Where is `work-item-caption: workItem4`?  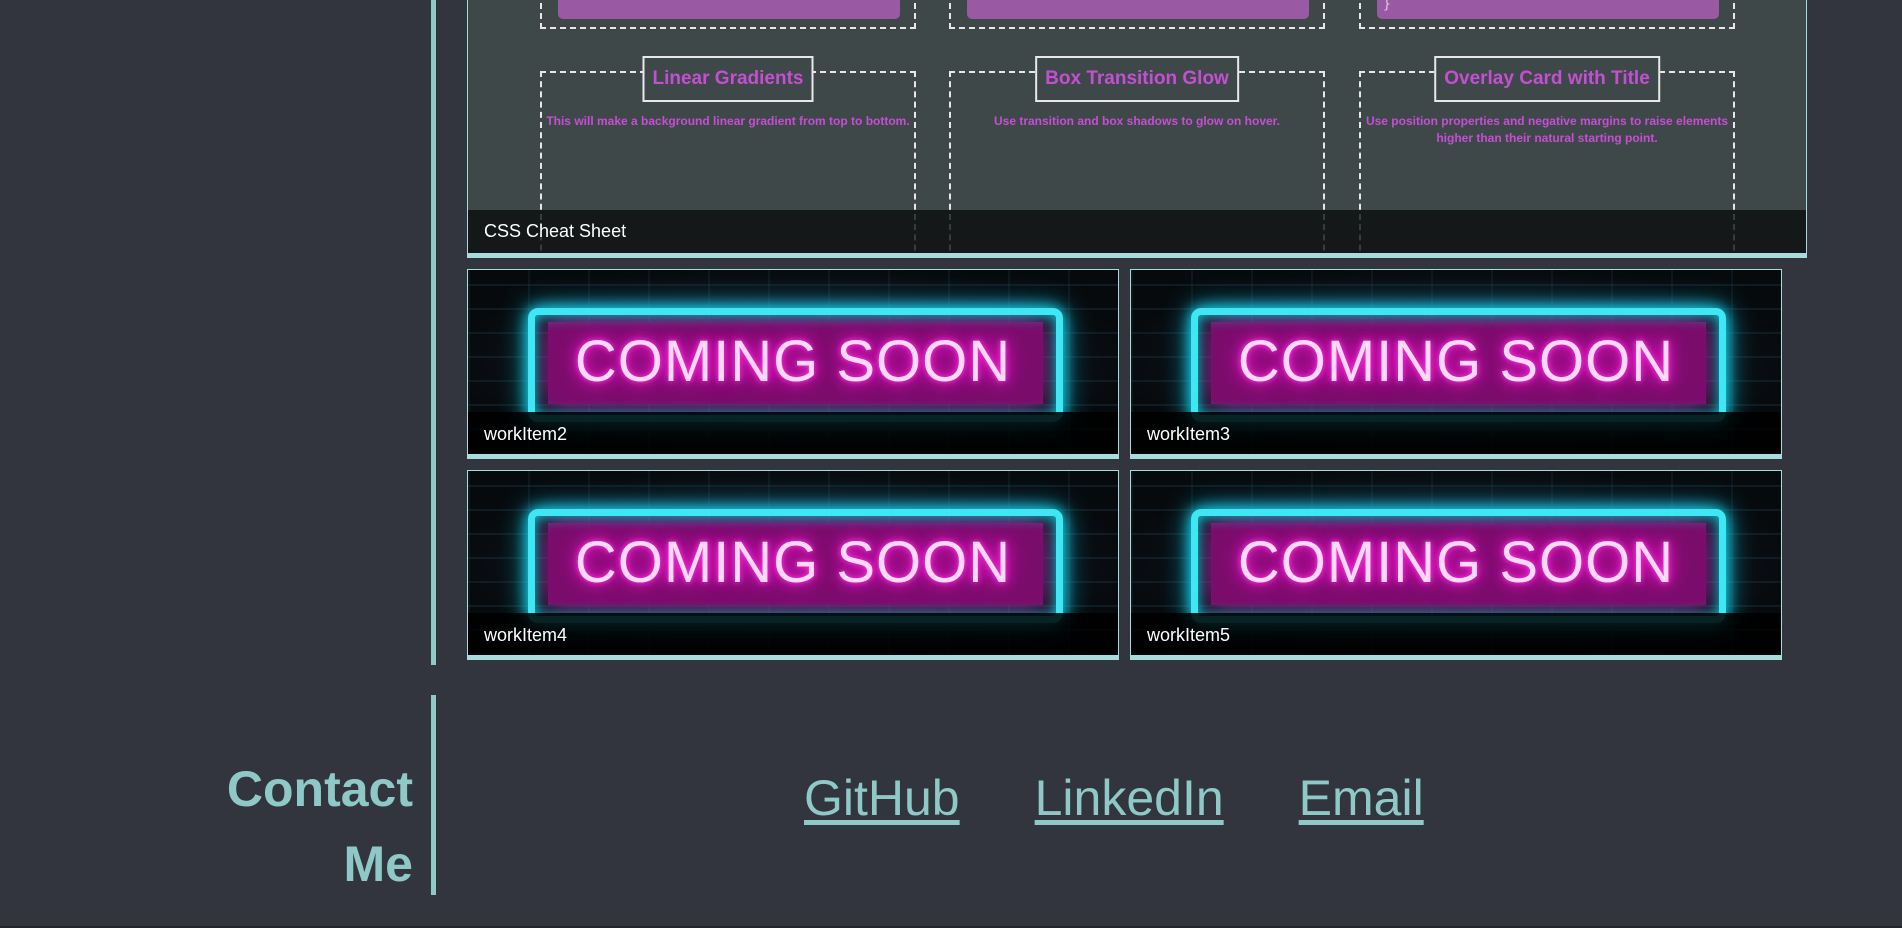
work-item-caption: workItem4 is located at coordinates (793, 634).